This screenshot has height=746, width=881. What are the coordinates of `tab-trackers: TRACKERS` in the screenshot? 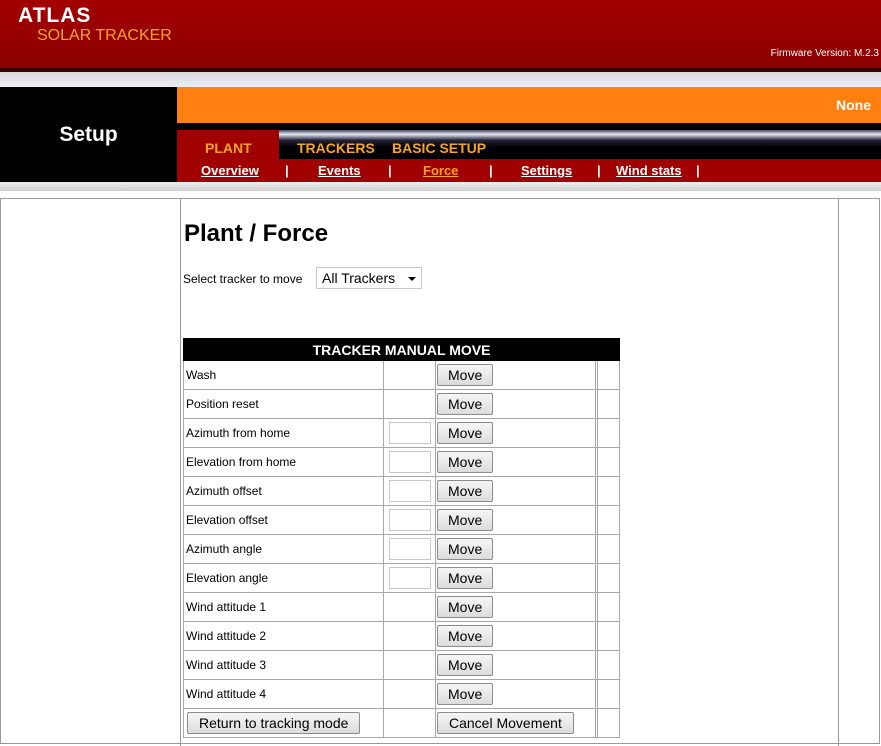 It's located at (336, 148).